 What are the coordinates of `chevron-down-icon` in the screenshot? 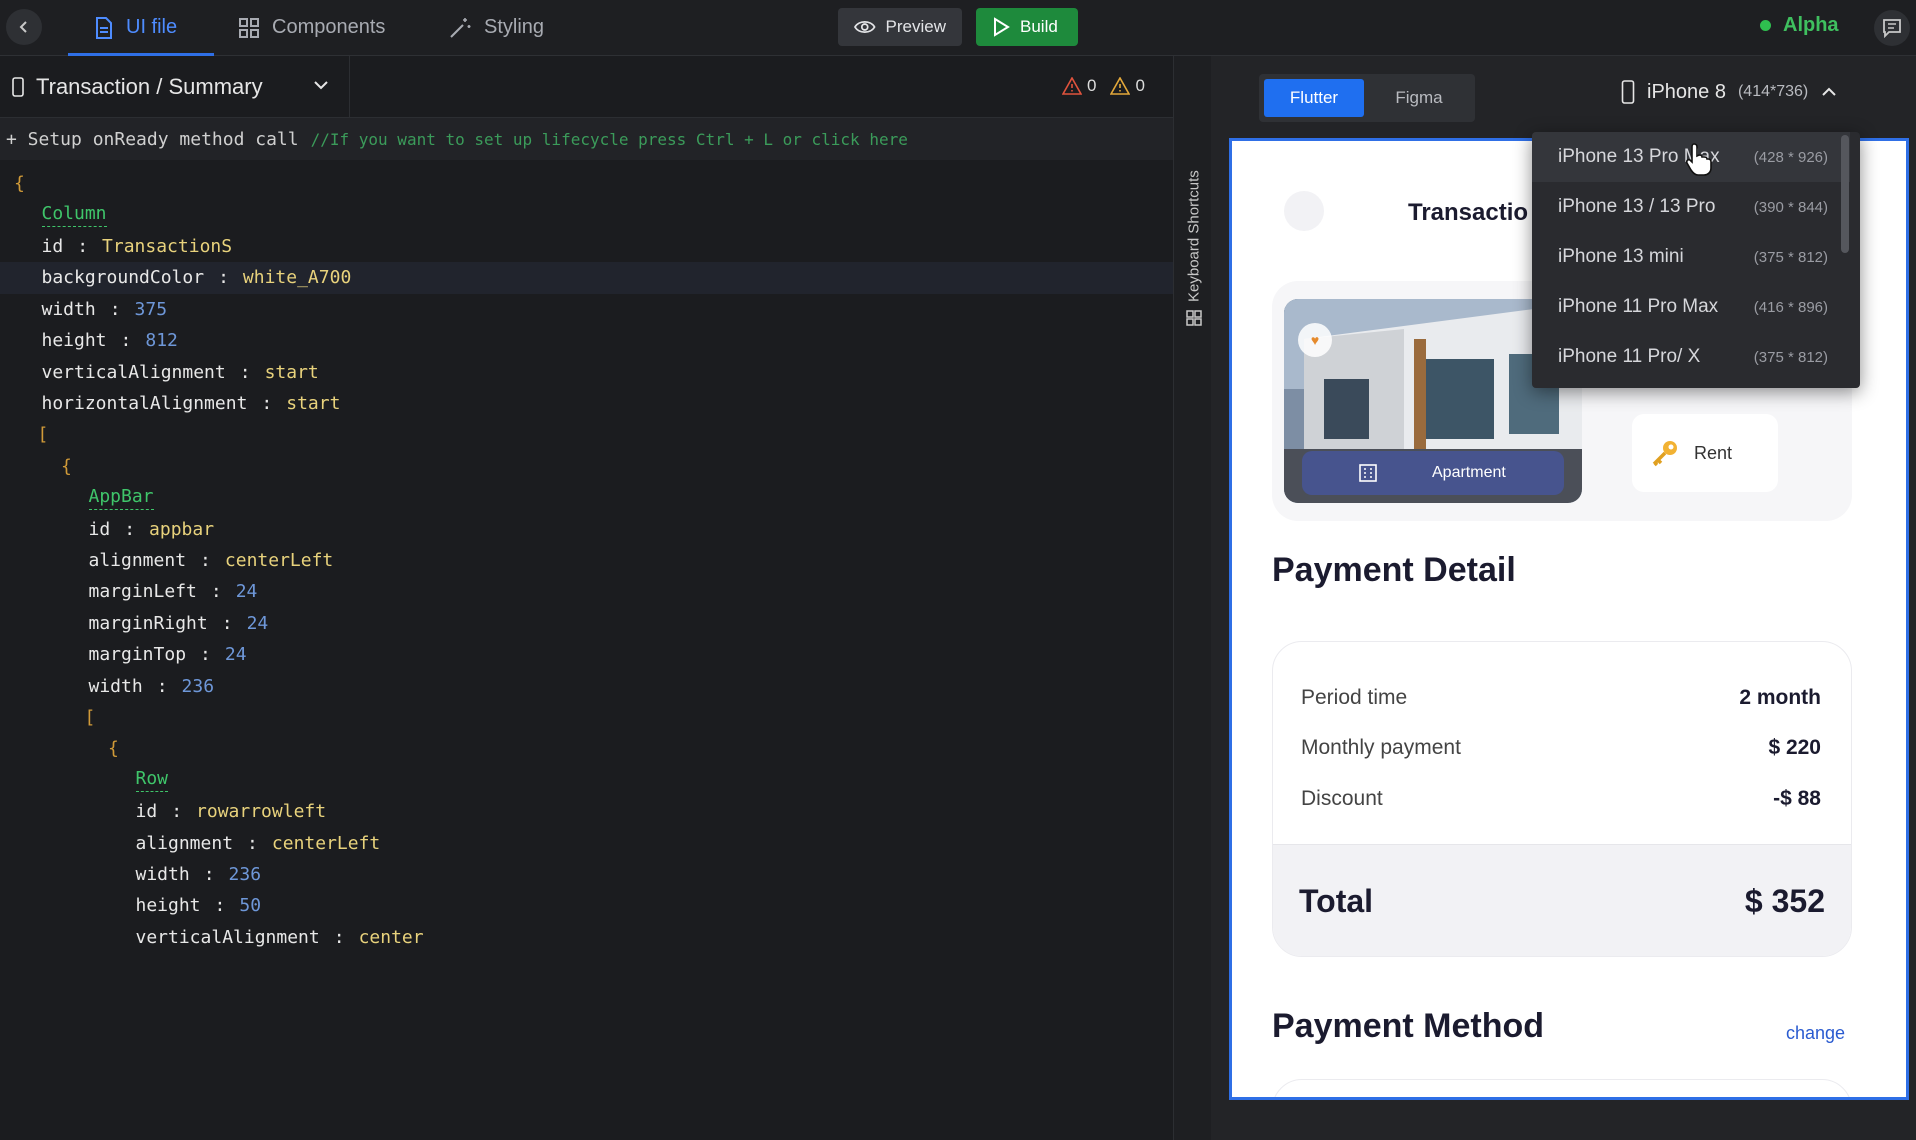 It's located at (321, 85).